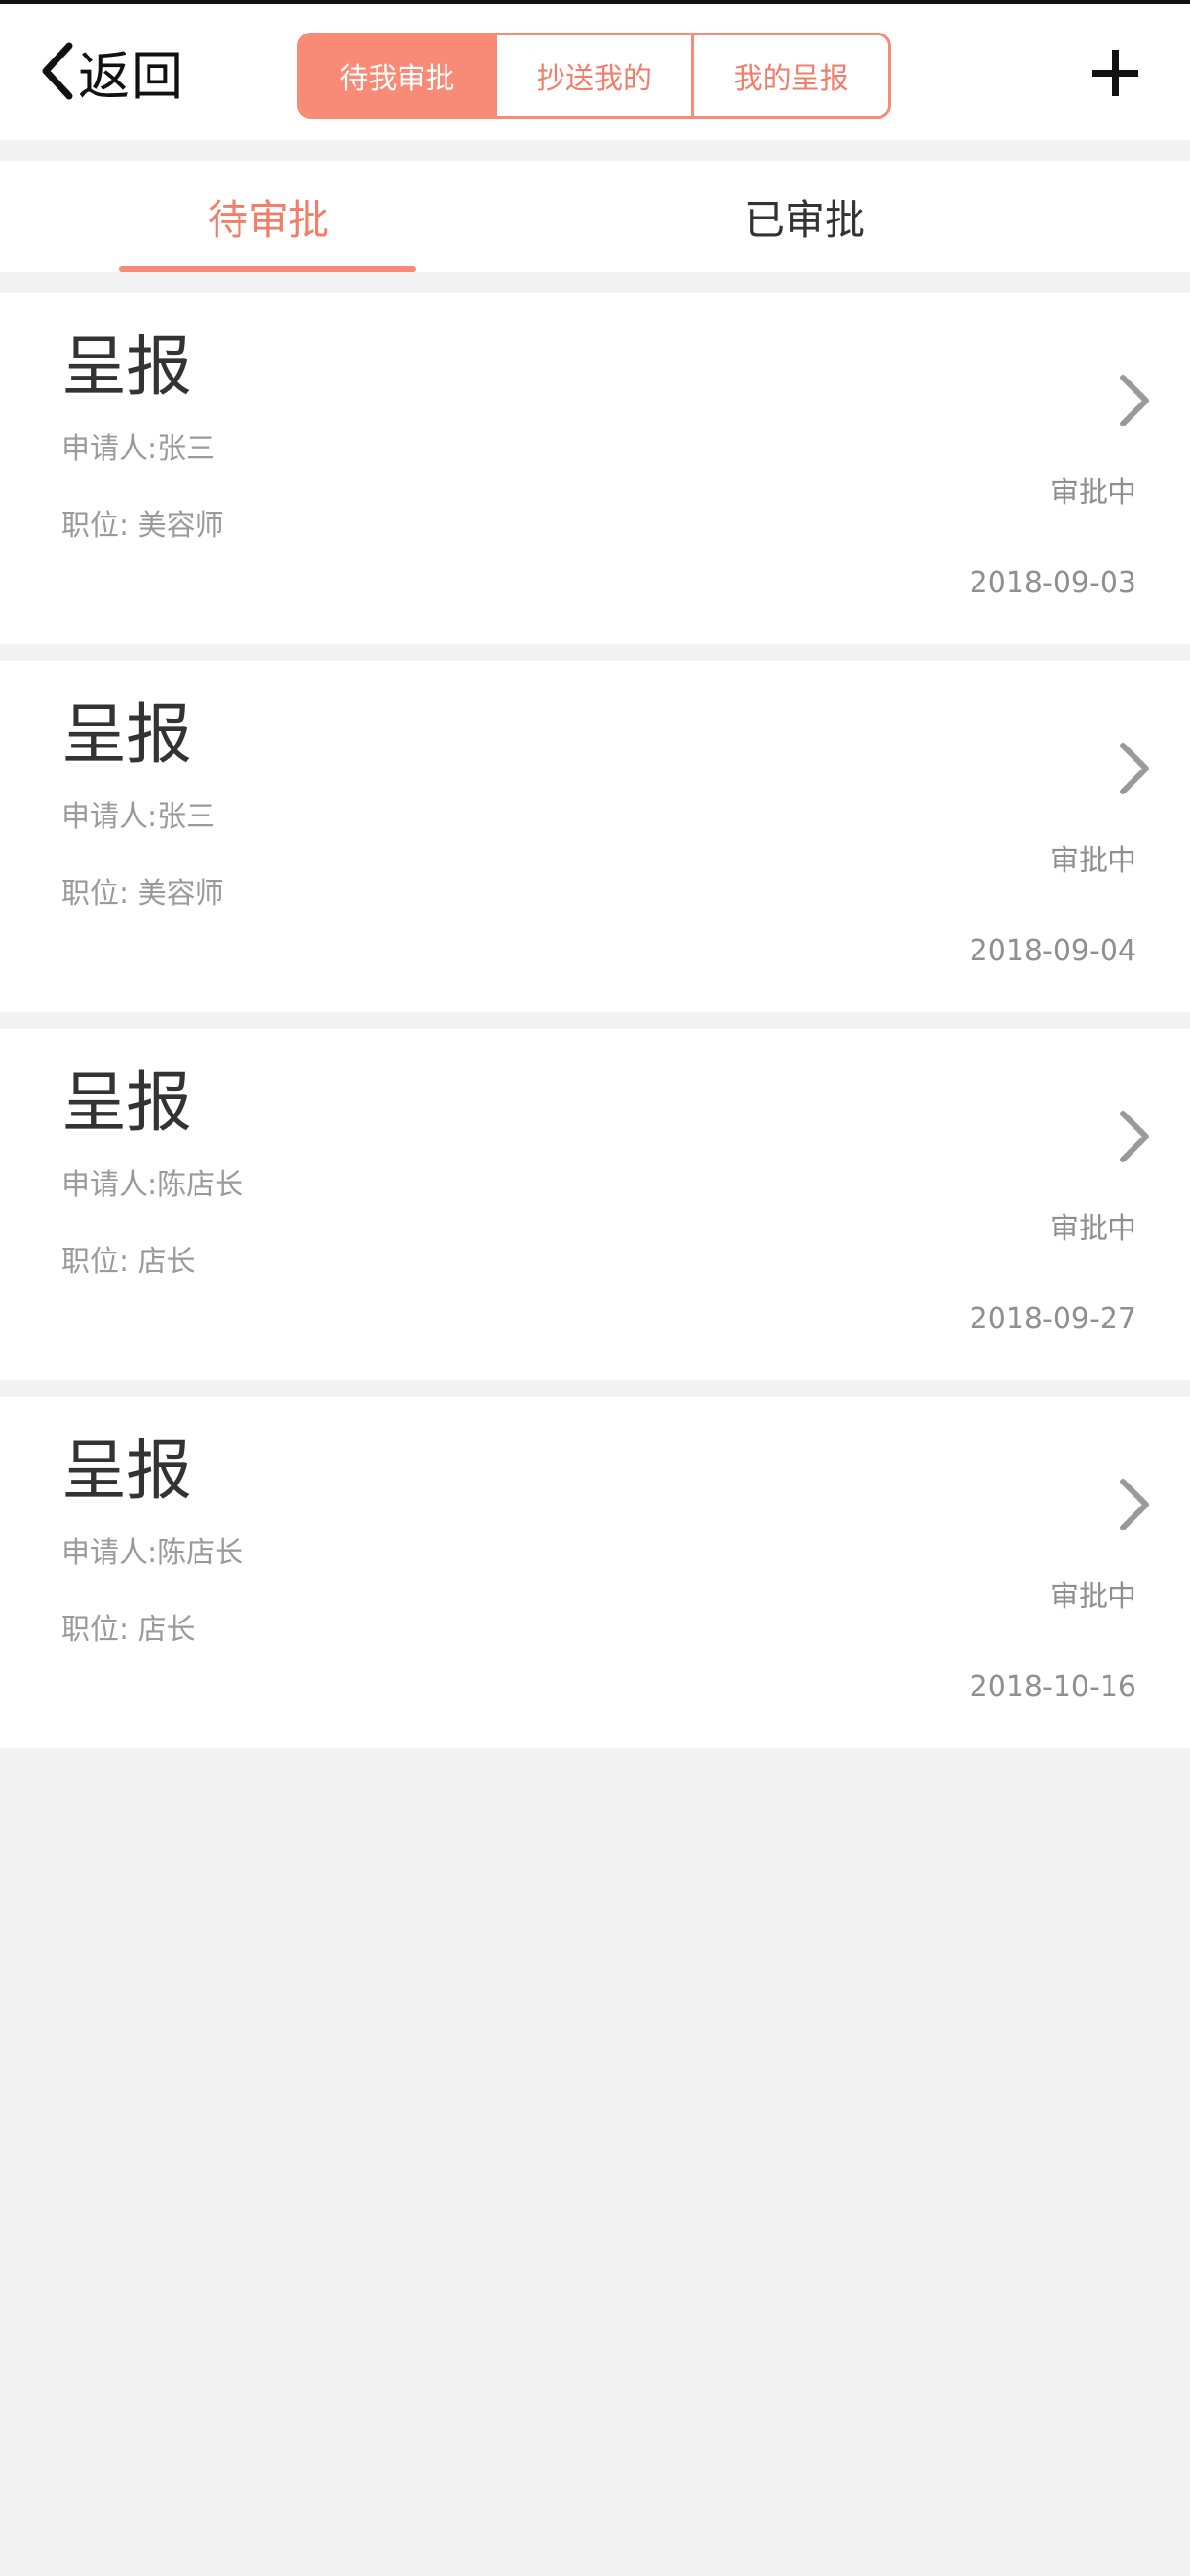  Describe the element at coordinates (791, 79) in the screenshot. I see `segment-label: 我的呈报` at that location.